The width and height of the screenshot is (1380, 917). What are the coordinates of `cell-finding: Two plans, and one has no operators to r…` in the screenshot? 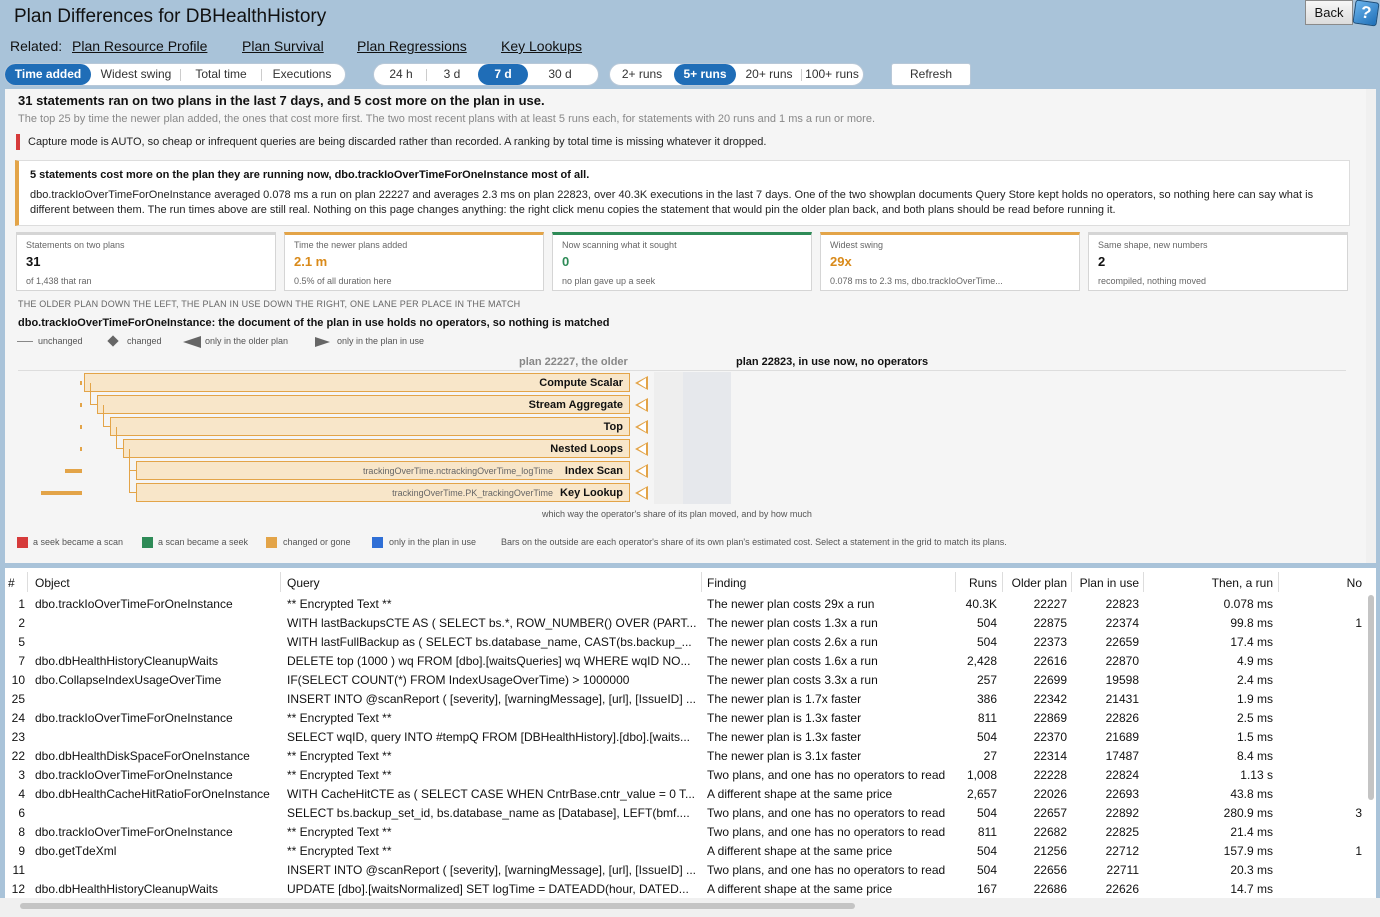 It's located at (826, 775).